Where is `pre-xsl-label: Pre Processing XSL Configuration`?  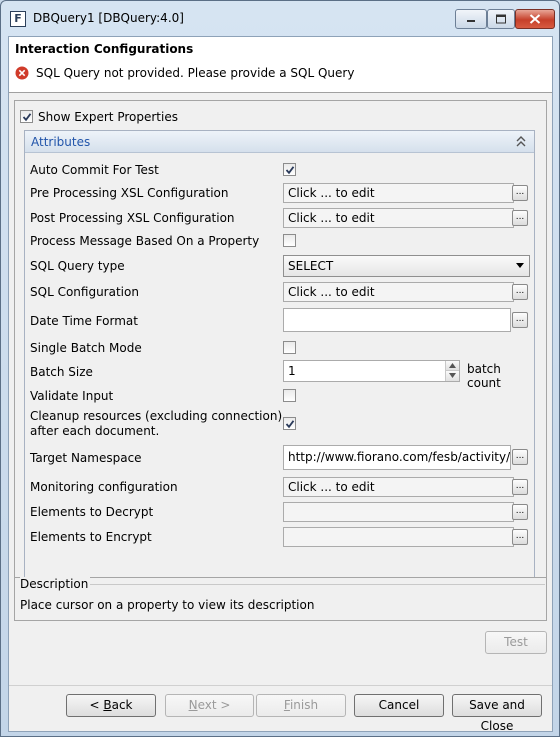 pre-xsl-label: Pre Processing XSL Configuration is located at coordinates (129, 193).